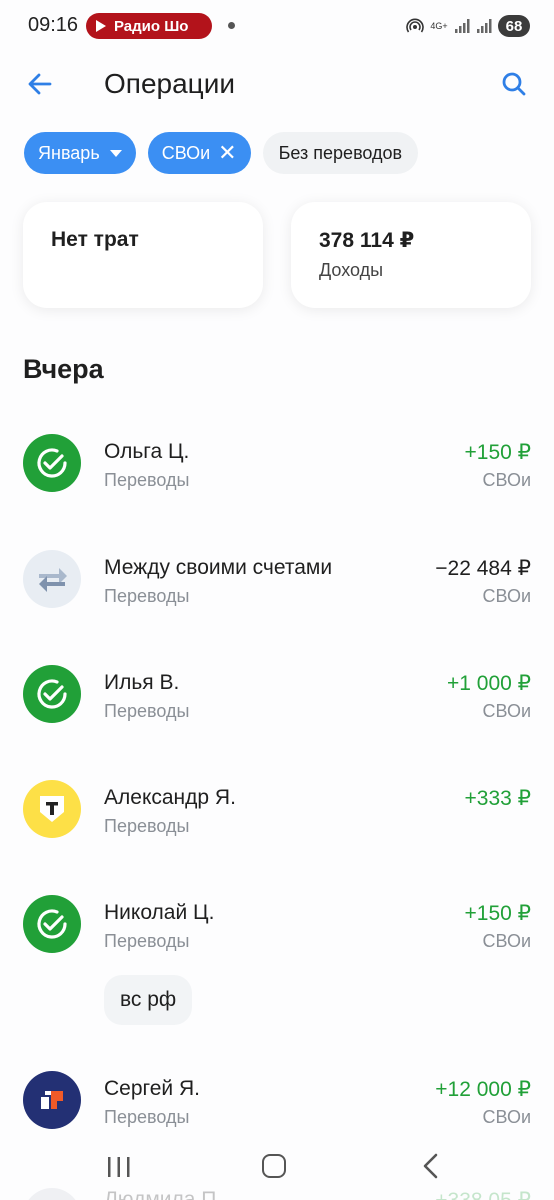 This screenshot has height=1200, width=554. I want to click on transaction-name: Илья В., so click(142, 682).